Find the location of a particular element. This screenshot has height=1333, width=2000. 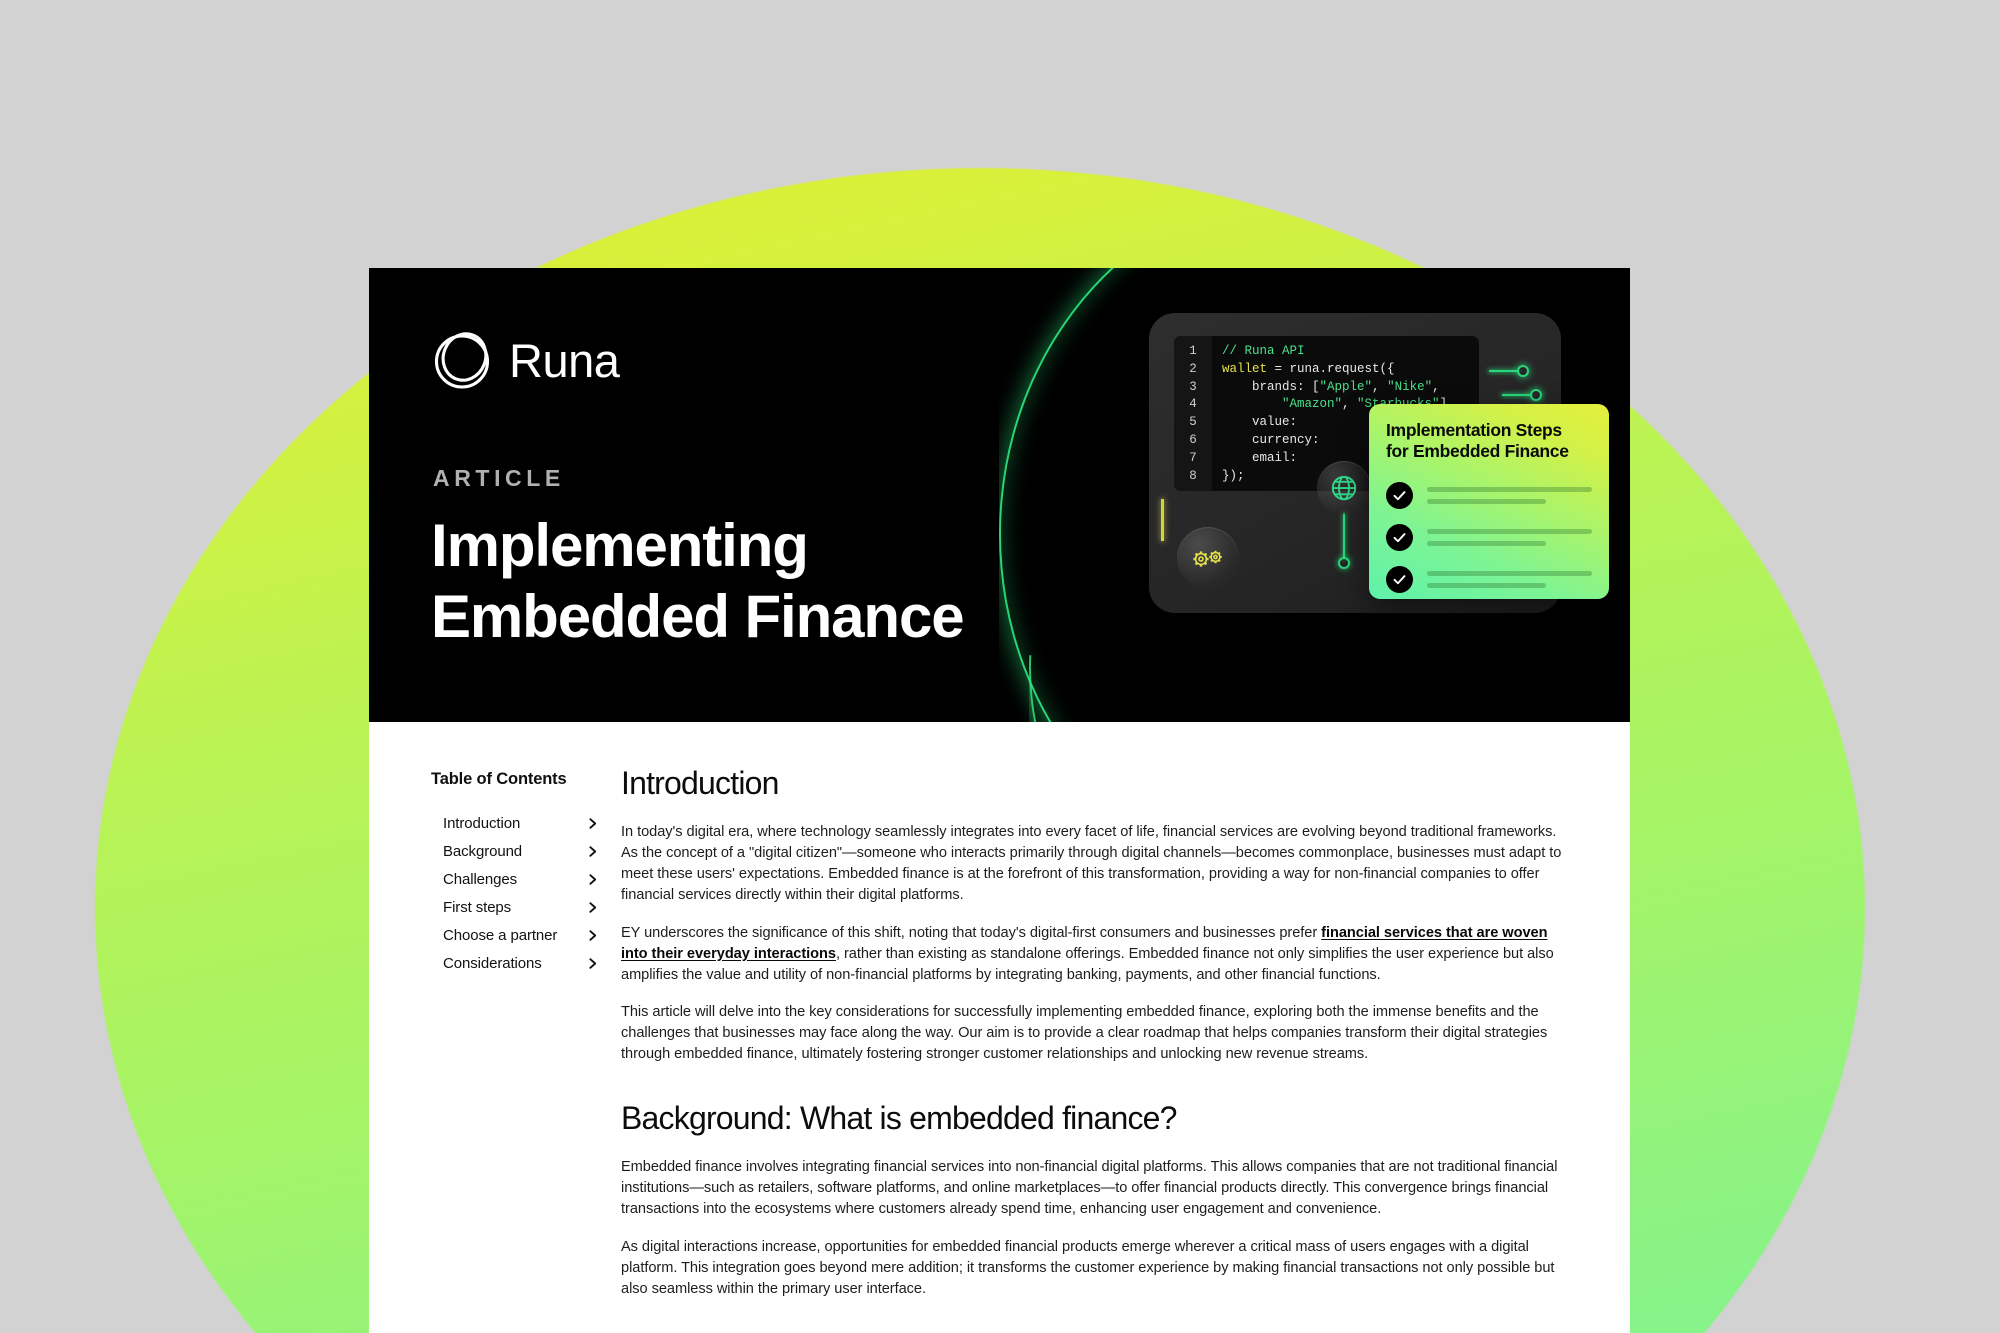

checklist-rows is located at coordinates (1489, 537).